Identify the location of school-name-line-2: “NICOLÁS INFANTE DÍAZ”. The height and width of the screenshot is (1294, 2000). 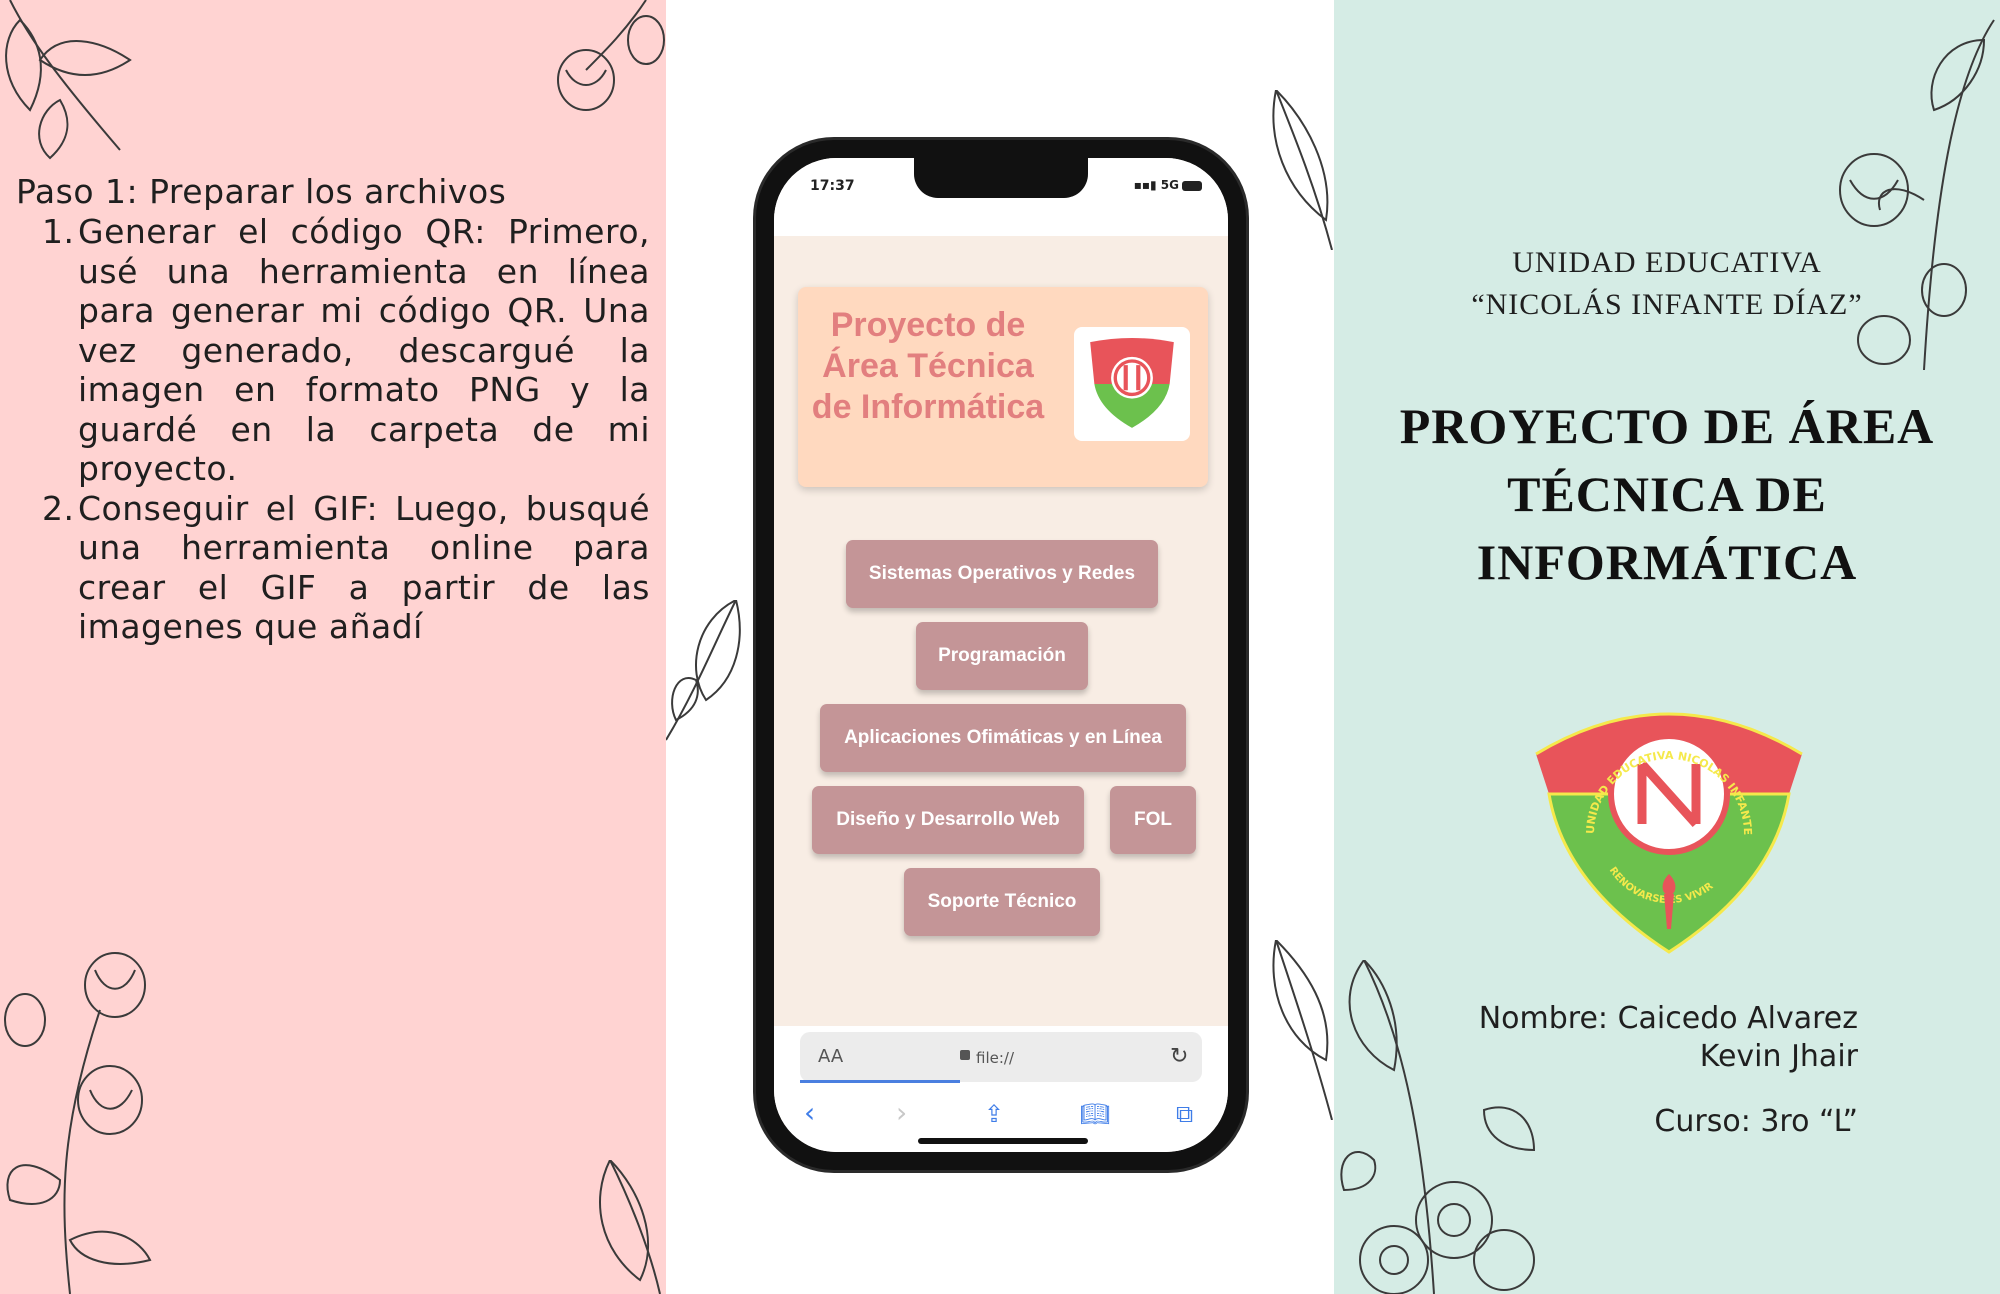
(1667, 304).